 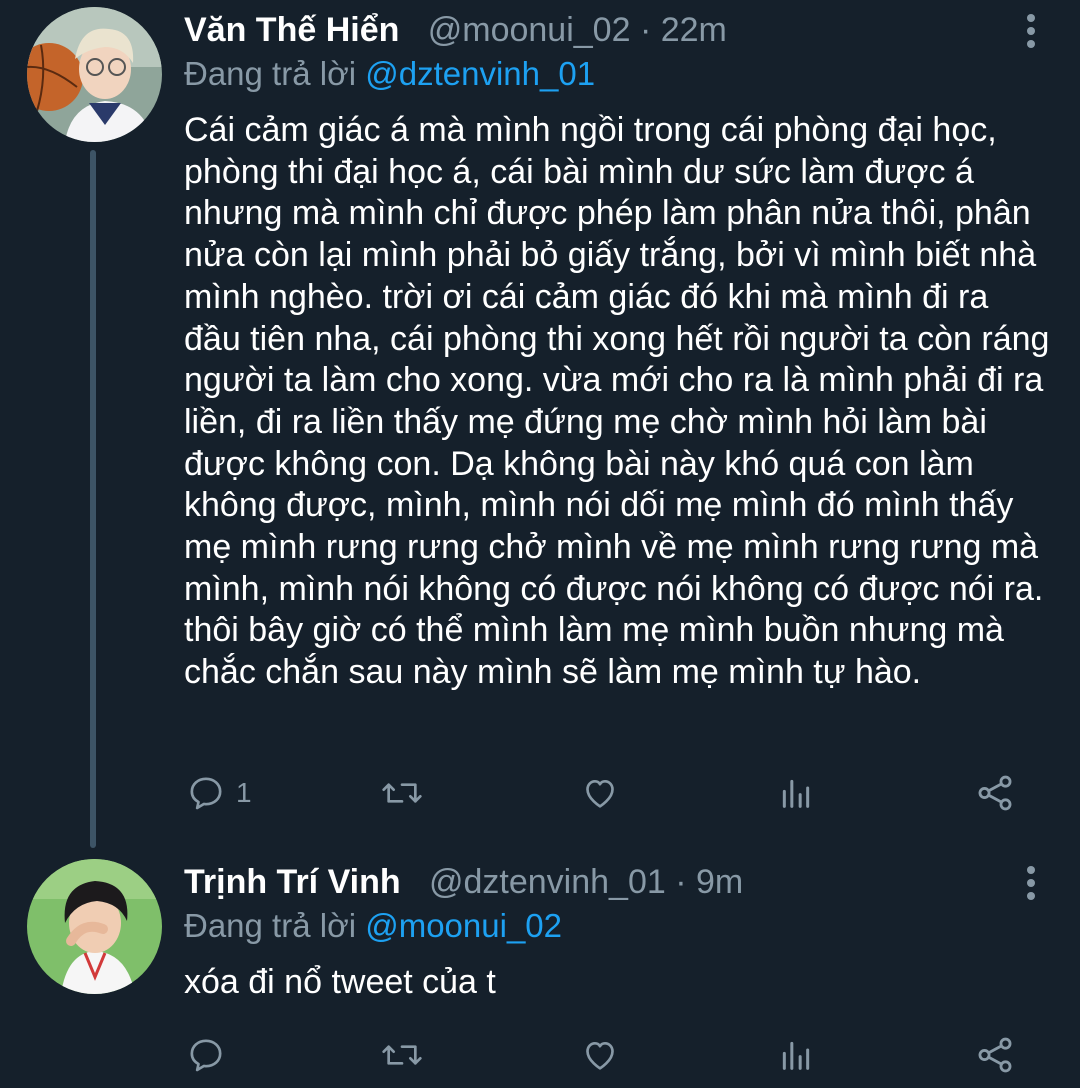 I want to click on author-name: Văn Thế Hiển, so click(x=291, y=30).